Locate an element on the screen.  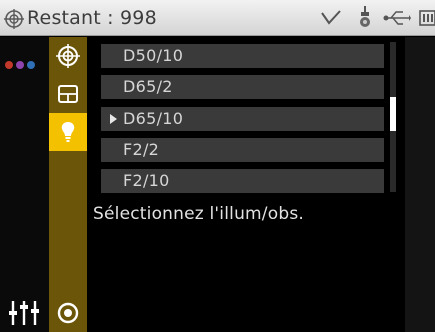
red-dot is located at coordinates (9, 65).